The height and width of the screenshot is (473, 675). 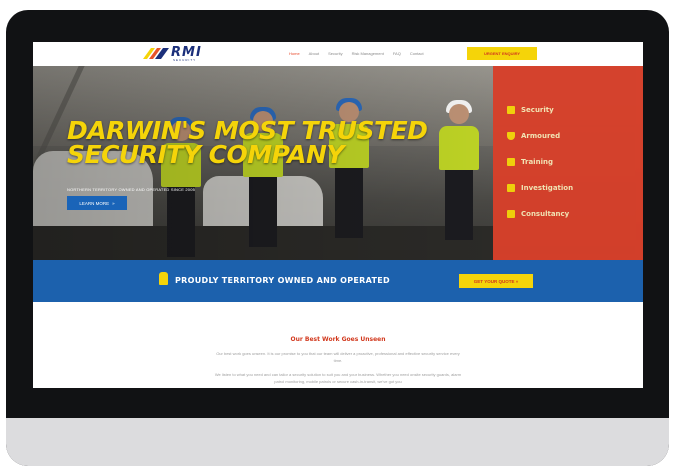 I want to click on nt-map-icon, so click(x=163, y=278).